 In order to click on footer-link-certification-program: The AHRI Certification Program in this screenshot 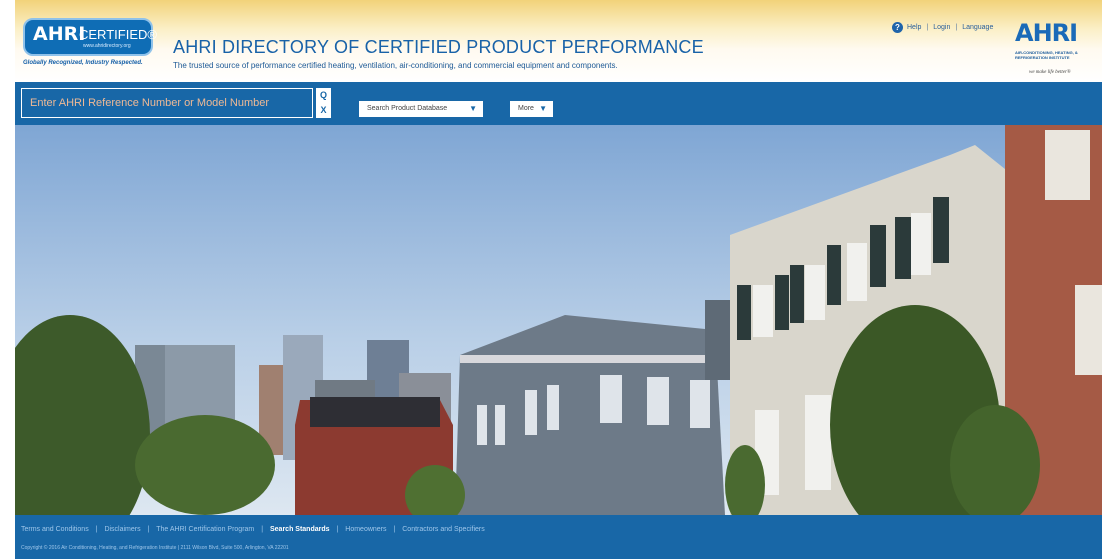, I will do `click(205, 529)`.